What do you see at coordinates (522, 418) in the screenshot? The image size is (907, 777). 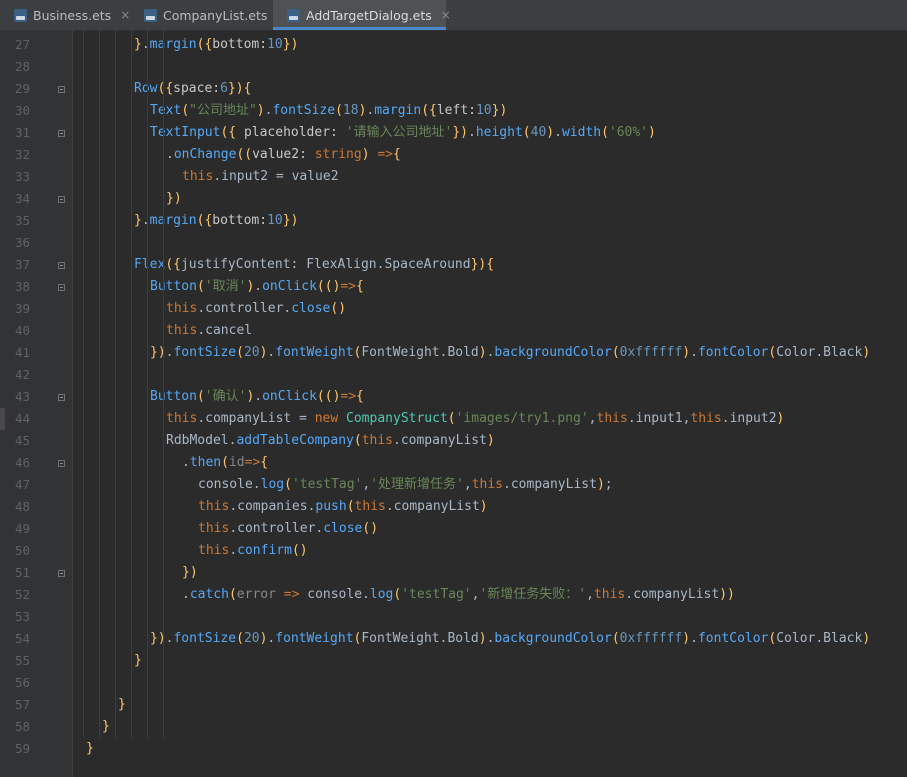 I see `code-token: 'images/try1.png'` at bounding box center [522, 418].